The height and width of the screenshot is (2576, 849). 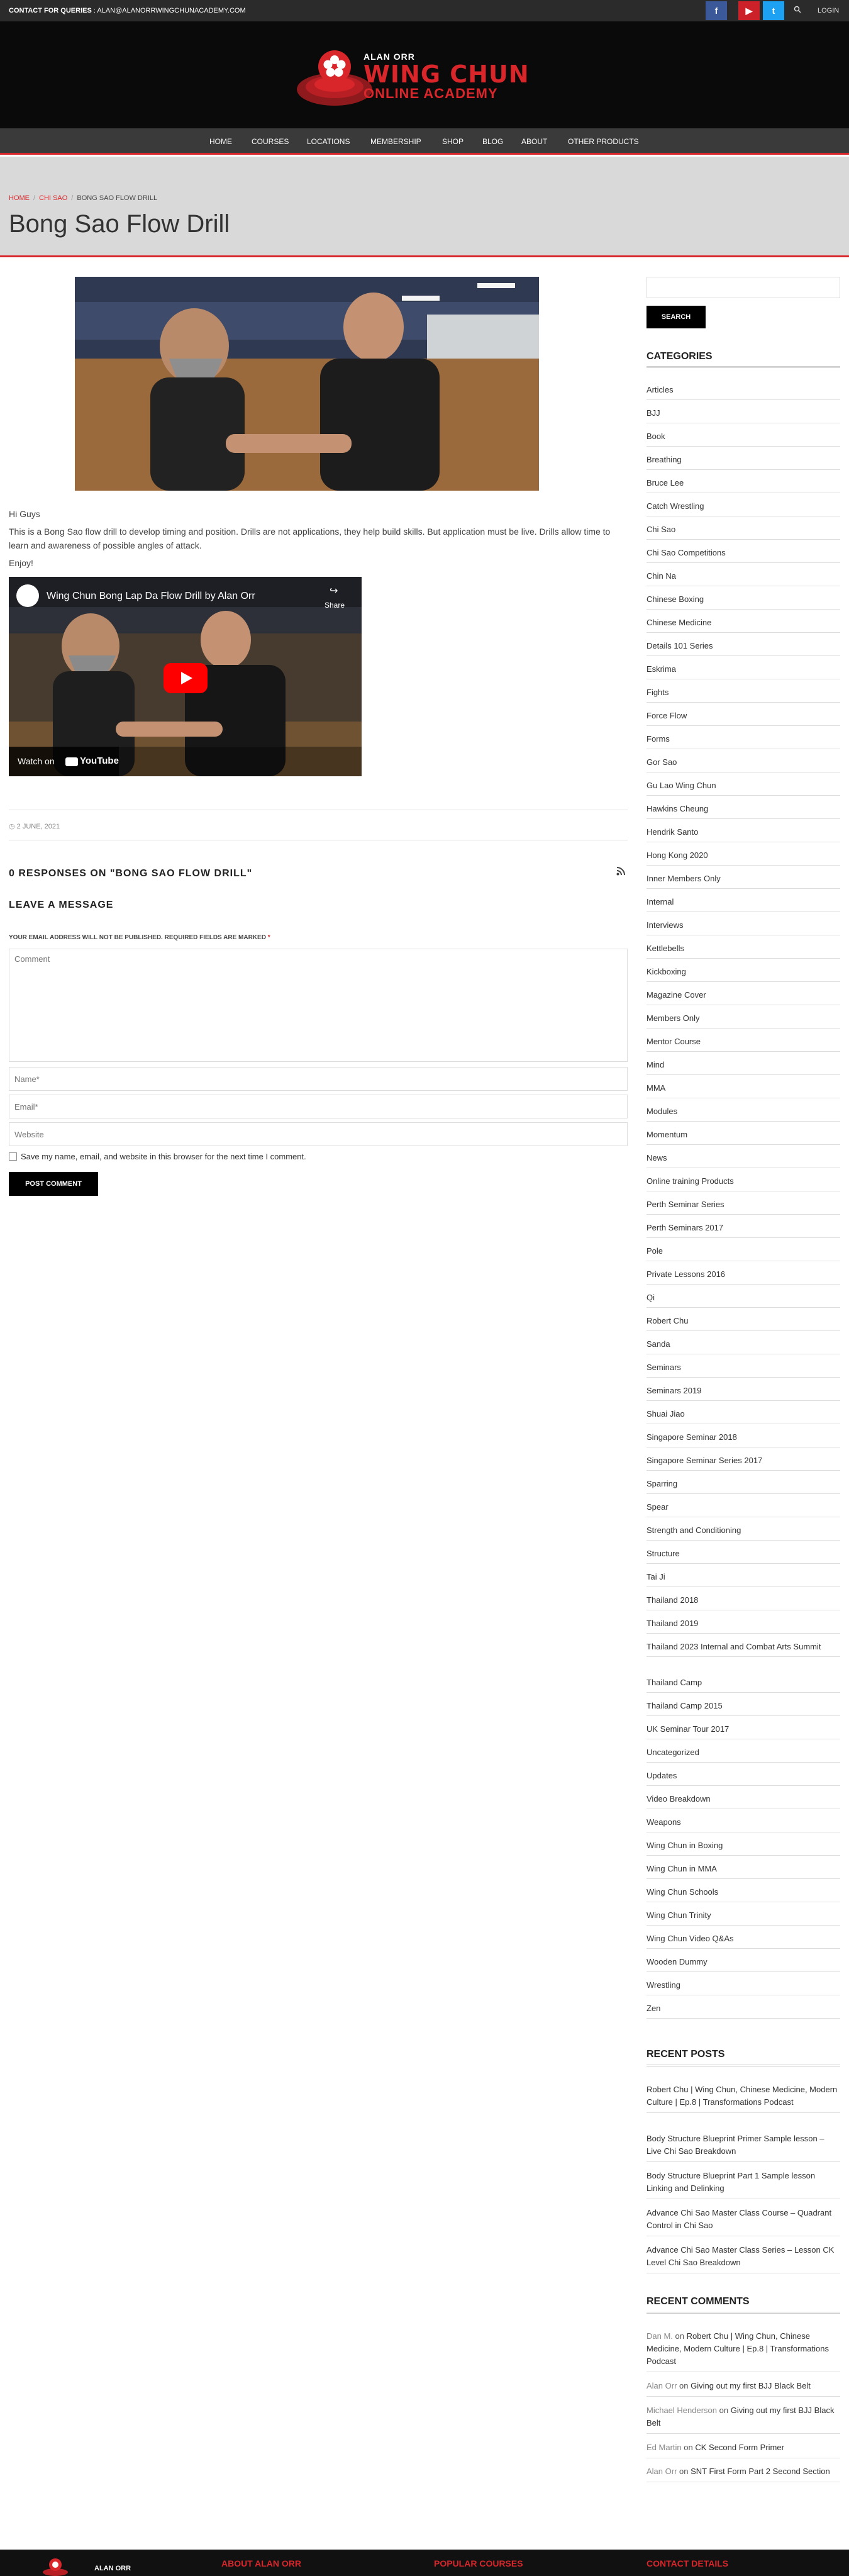 I want to click on category-link: Singapore Seminar 2018, so click(x=743, y=1439).